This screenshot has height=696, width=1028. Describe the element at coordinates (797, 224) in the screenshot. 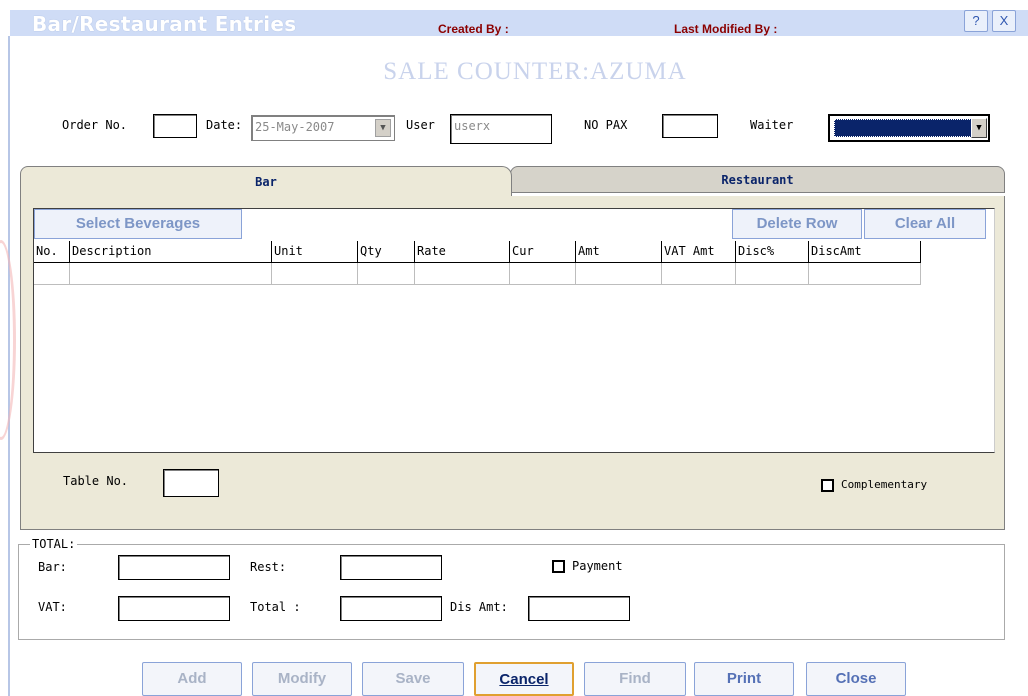

I see `delete-row-button: Delete Row` at that location.